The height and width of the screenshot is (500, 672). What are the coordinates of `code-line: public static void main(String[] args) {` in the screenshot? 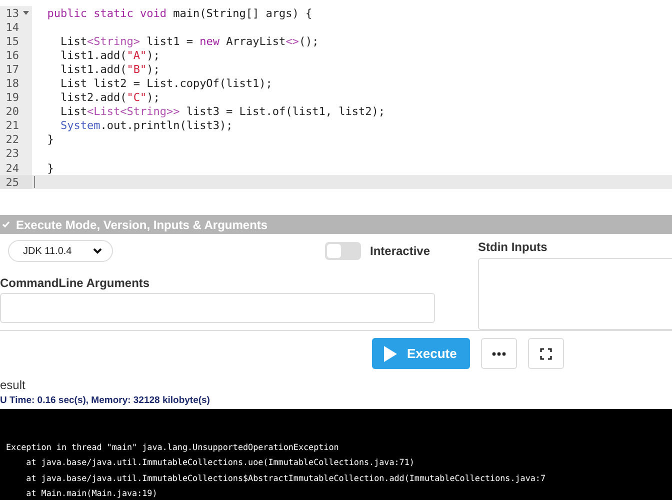 It's located at (179, 13).